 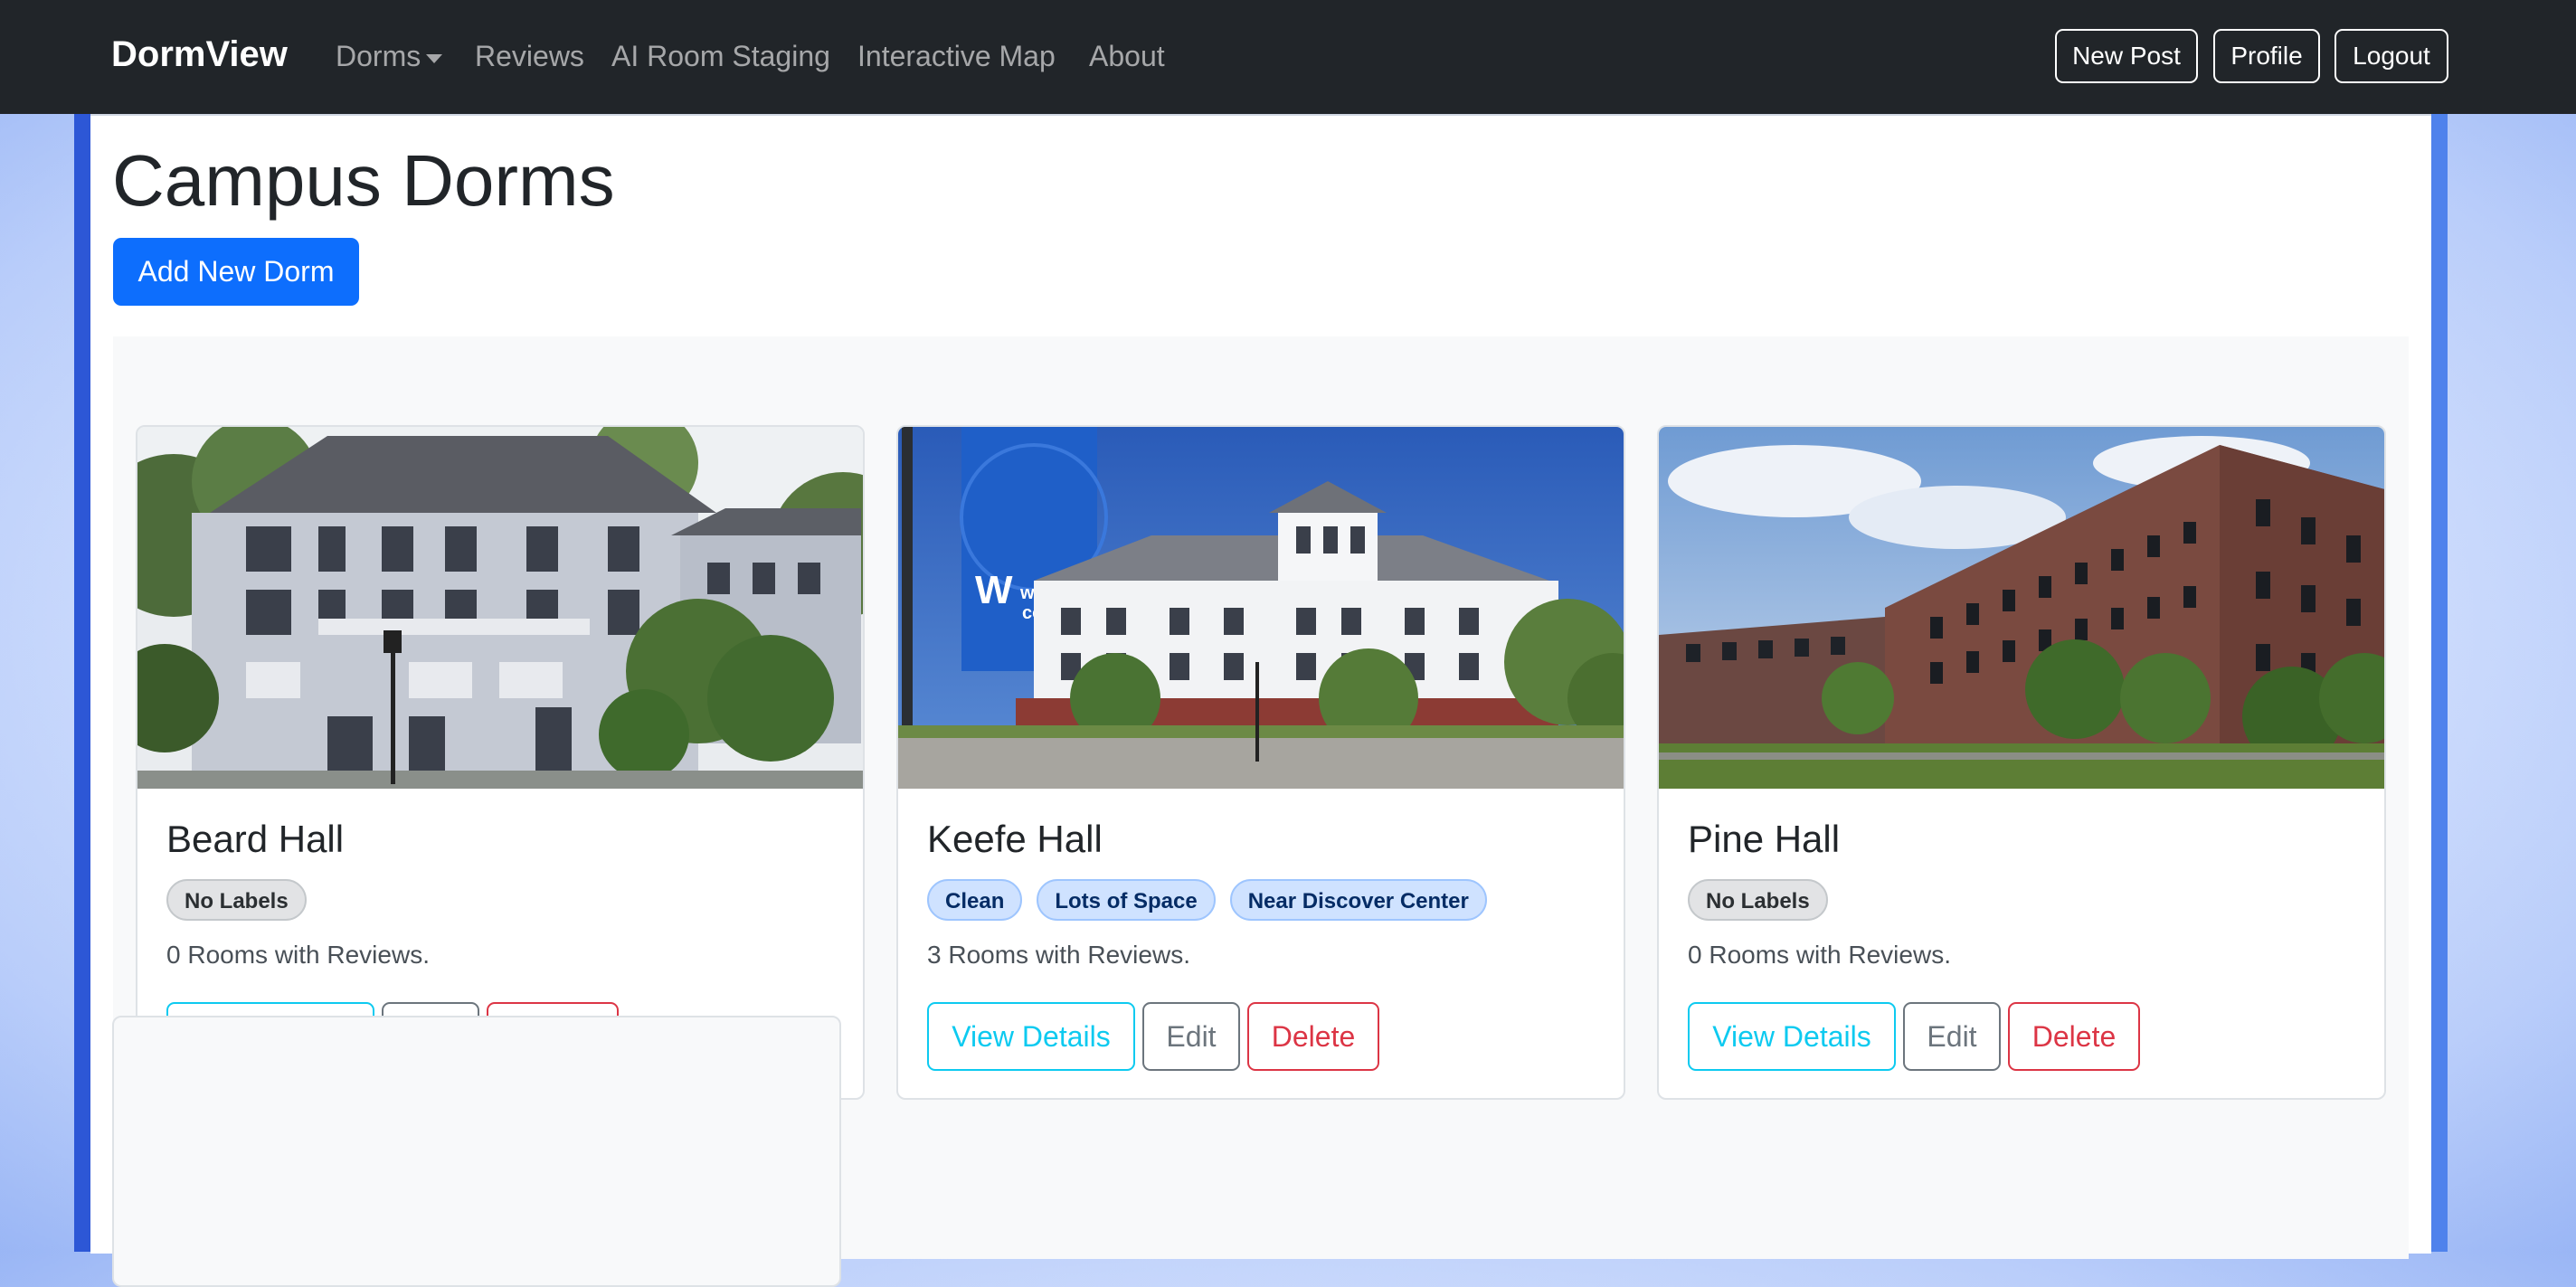 I want to click on rooms-count: 3 Rooms with Reviews., so click(x=1058, y=955).